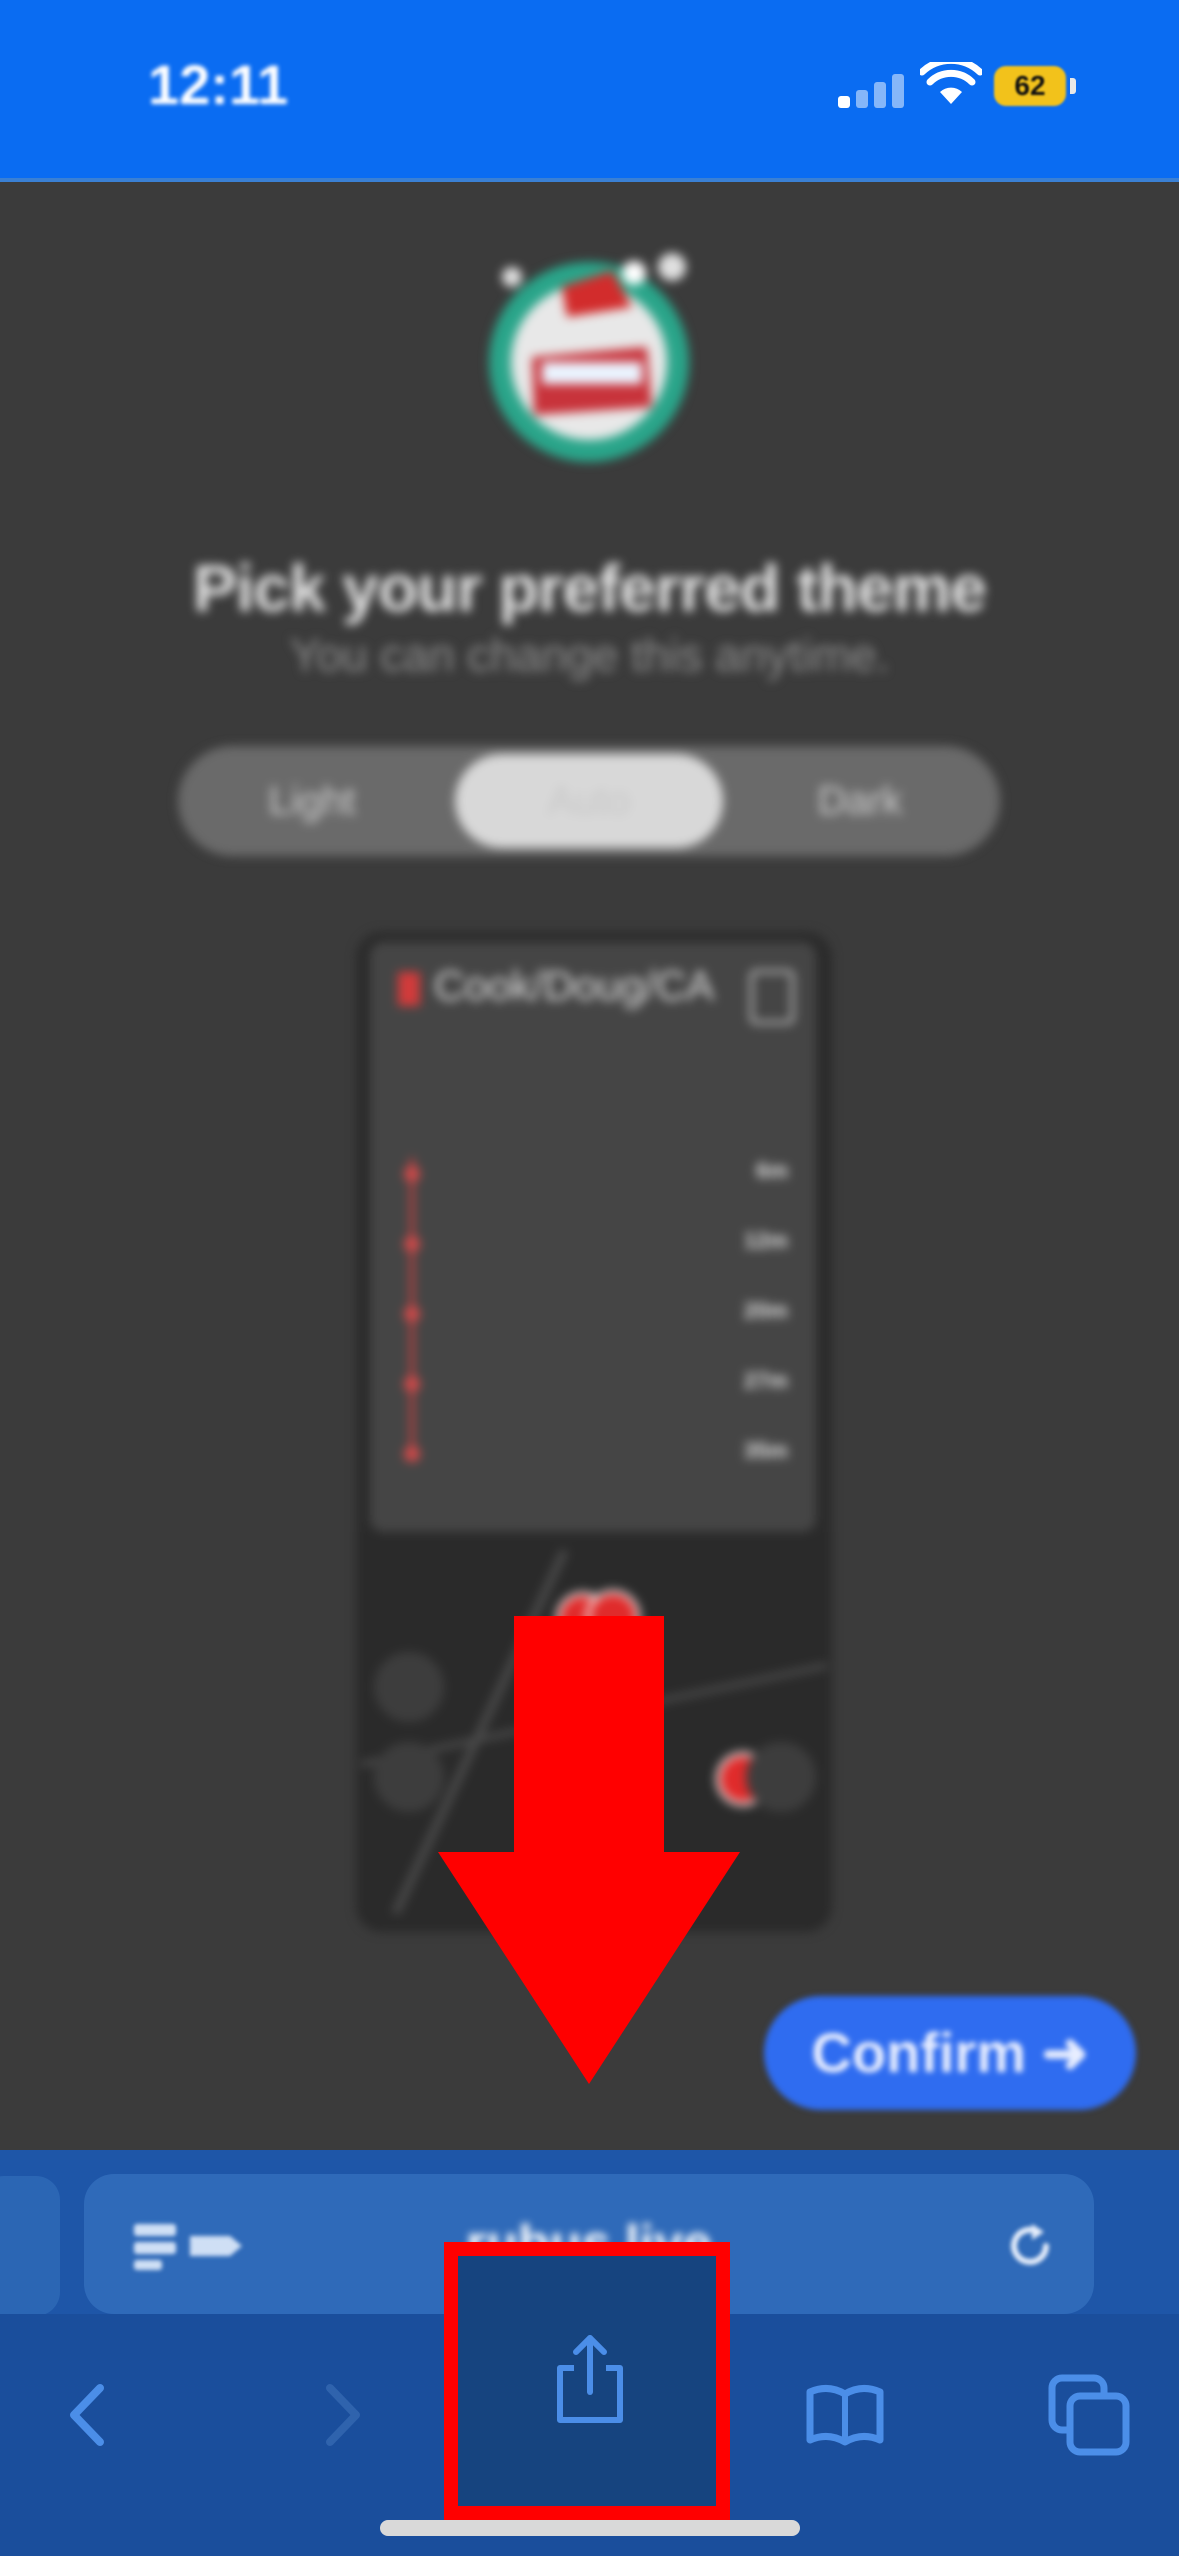 This screenshot has width=1179, height=2556. Describe the element at coordinates (1030, 86) in the screenshot. I see `battery-icon: 62` at that location.